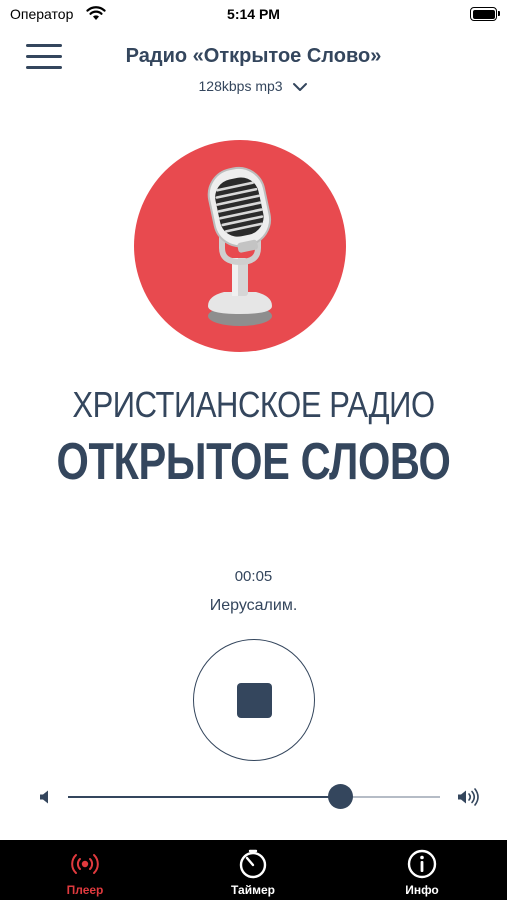  I want to click on volume-fill, so click(204, 797).